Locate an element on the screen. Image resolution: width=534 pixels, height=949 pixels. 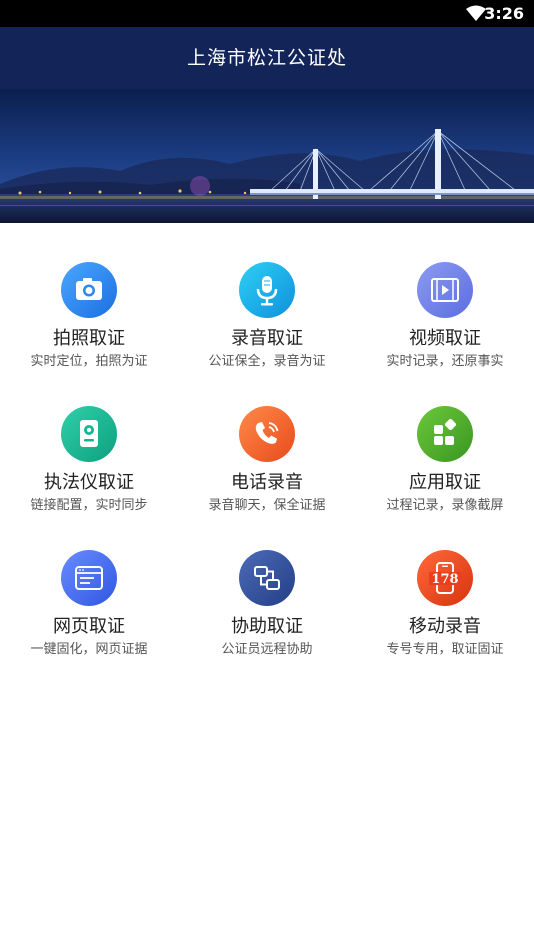
service-remote-assist: 协助取证 公证员远程协助 is located at coordinates (267, 584).